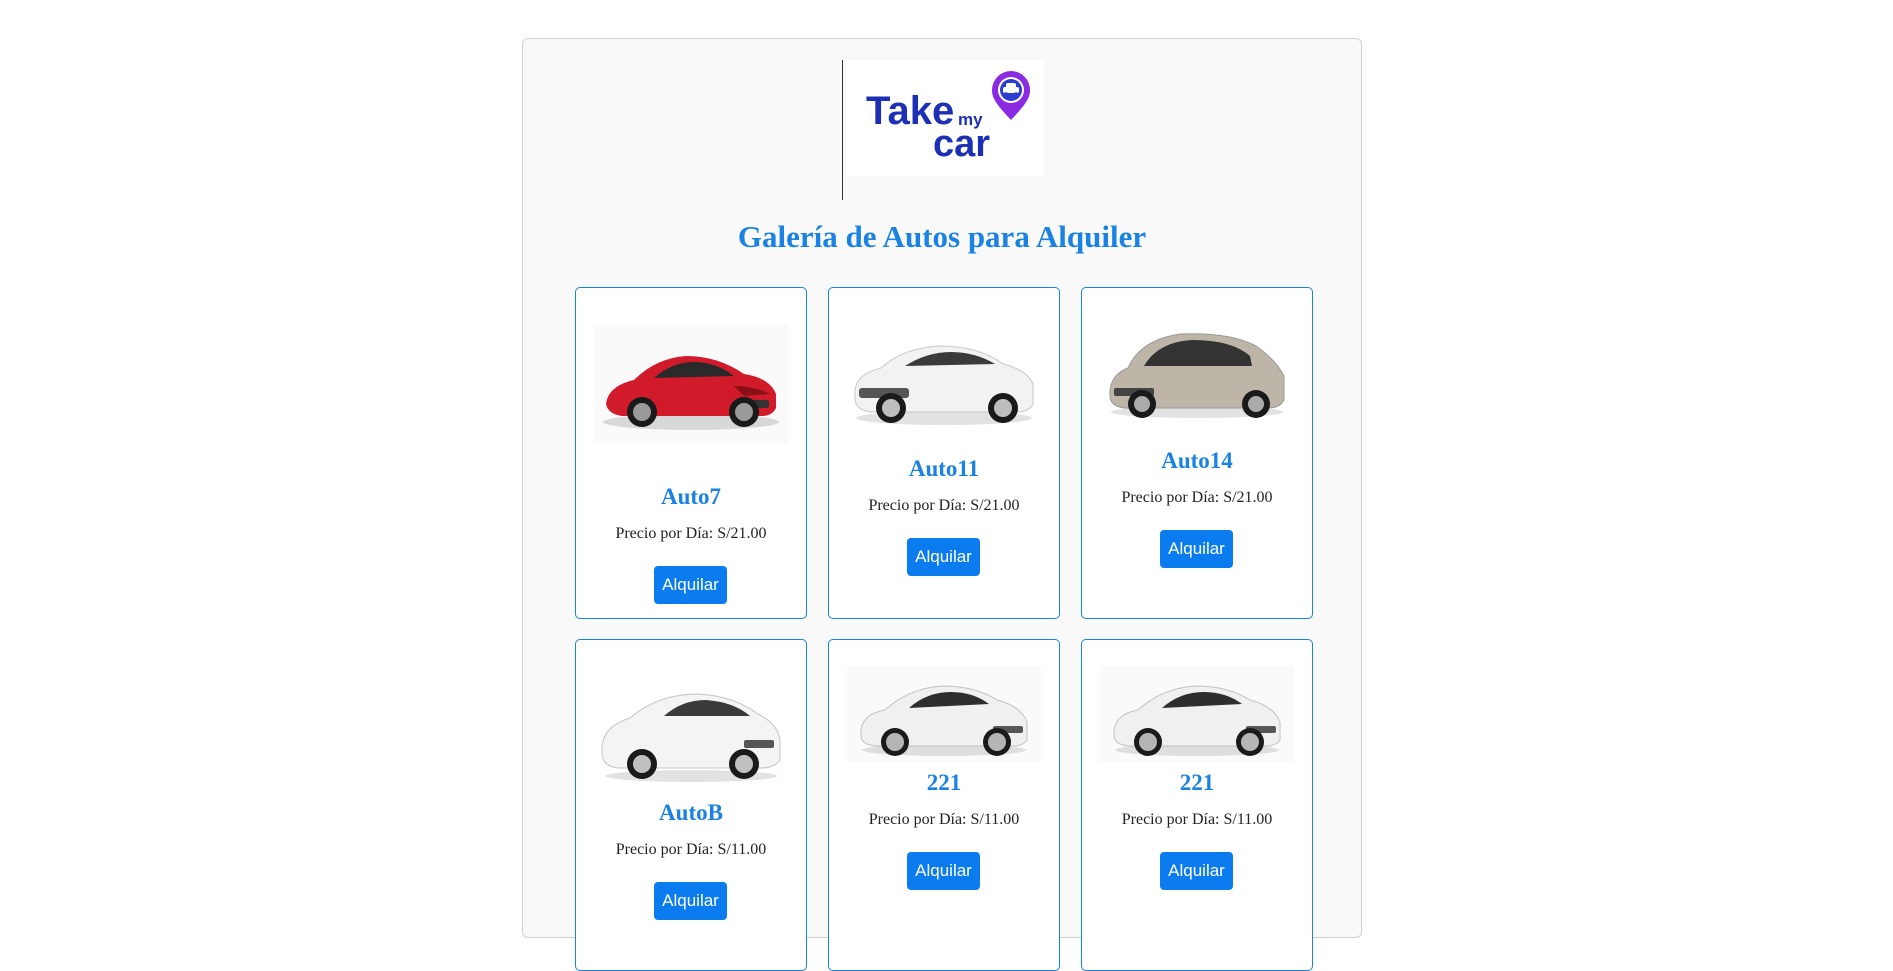 This screenshot has width=1893, height=971. Describe the element at coordinates (691, 737) in the screenshot. I see `white-hatchback-image` at that location.